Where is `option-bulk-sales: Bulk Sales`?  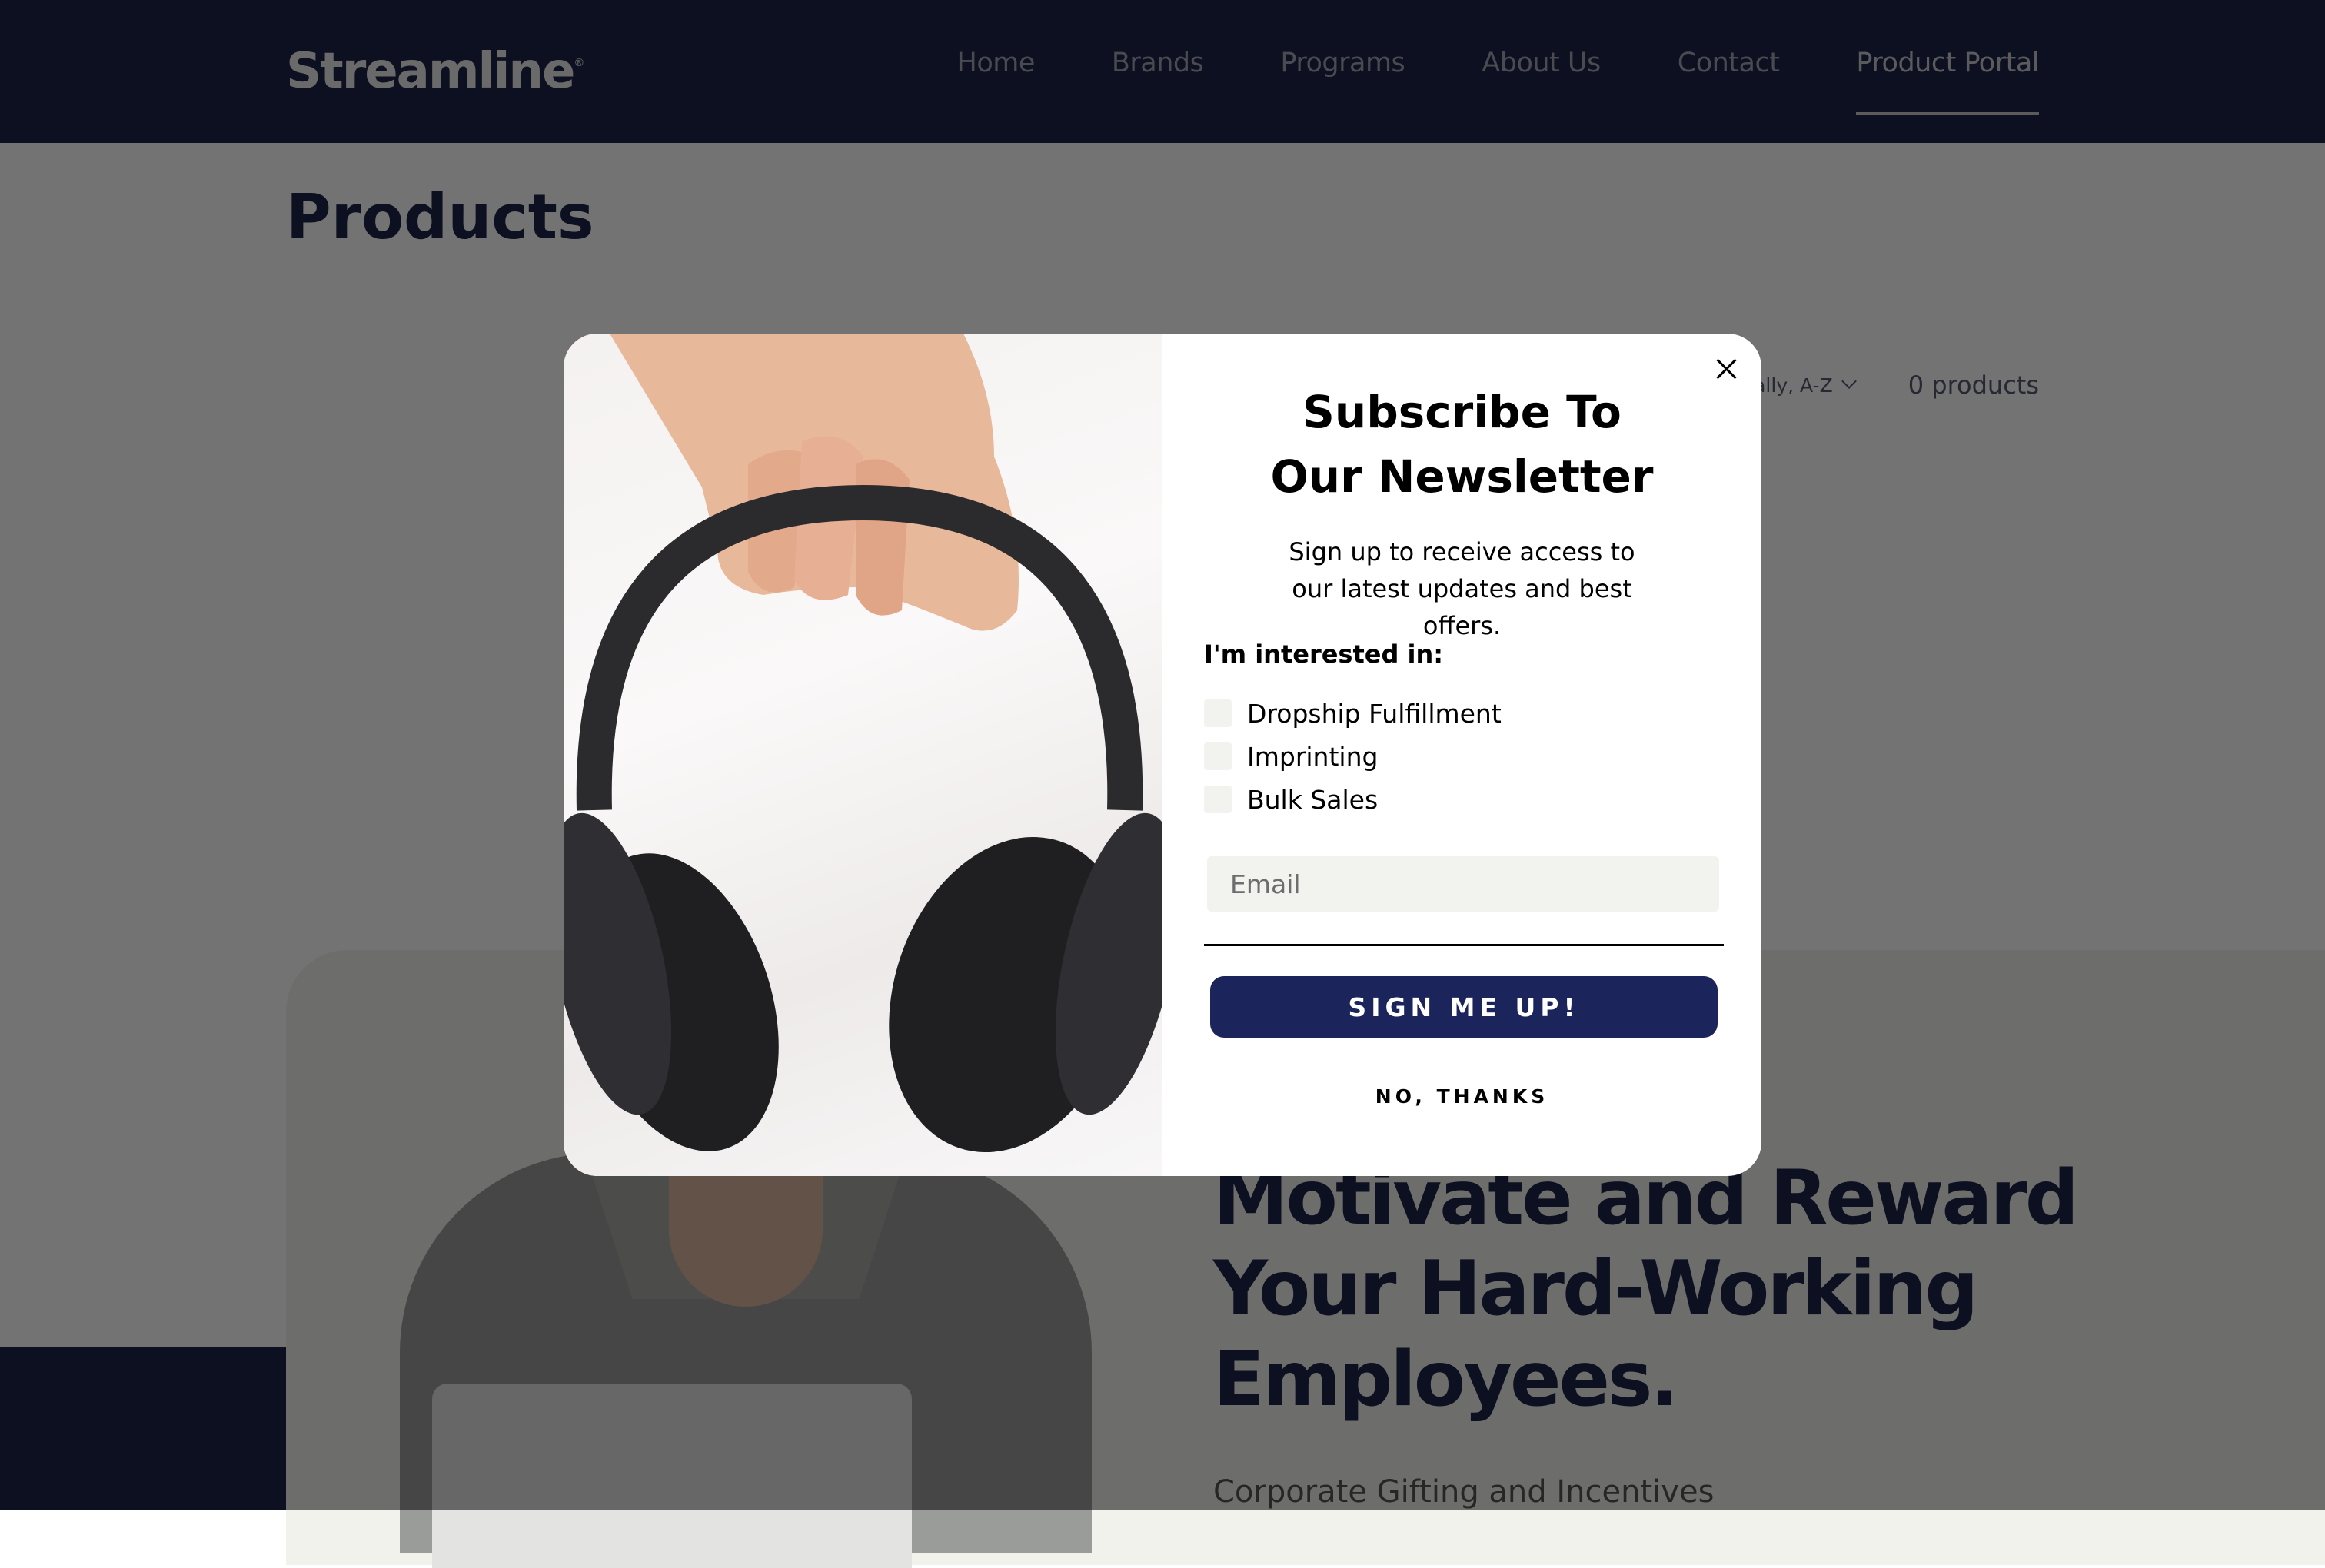 option-bulk-sales: Bulk Sales is located at coordinates (1353, 799).